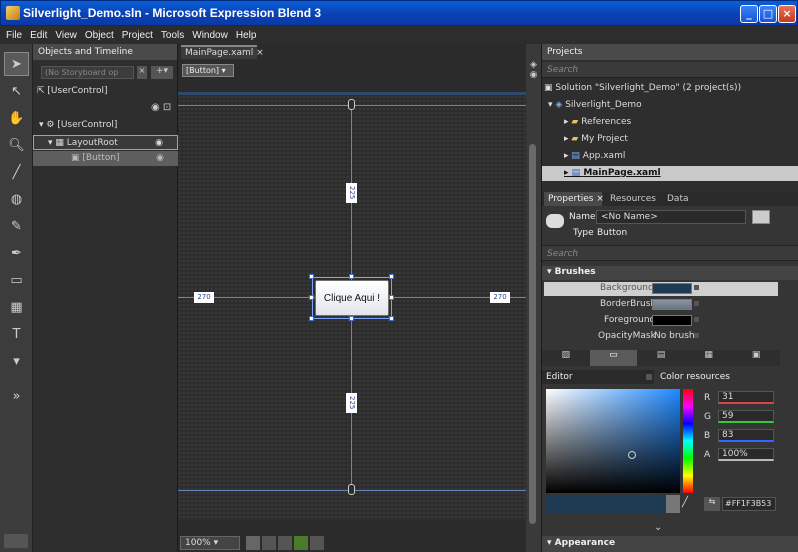 The image size is (798, 552). What do you see at coordinates (105, 142) in the screenshot?
I see `tree-item-layoutroot: ▾ ▦ LayoutRoot ◉` at bounding box center [105, 142].